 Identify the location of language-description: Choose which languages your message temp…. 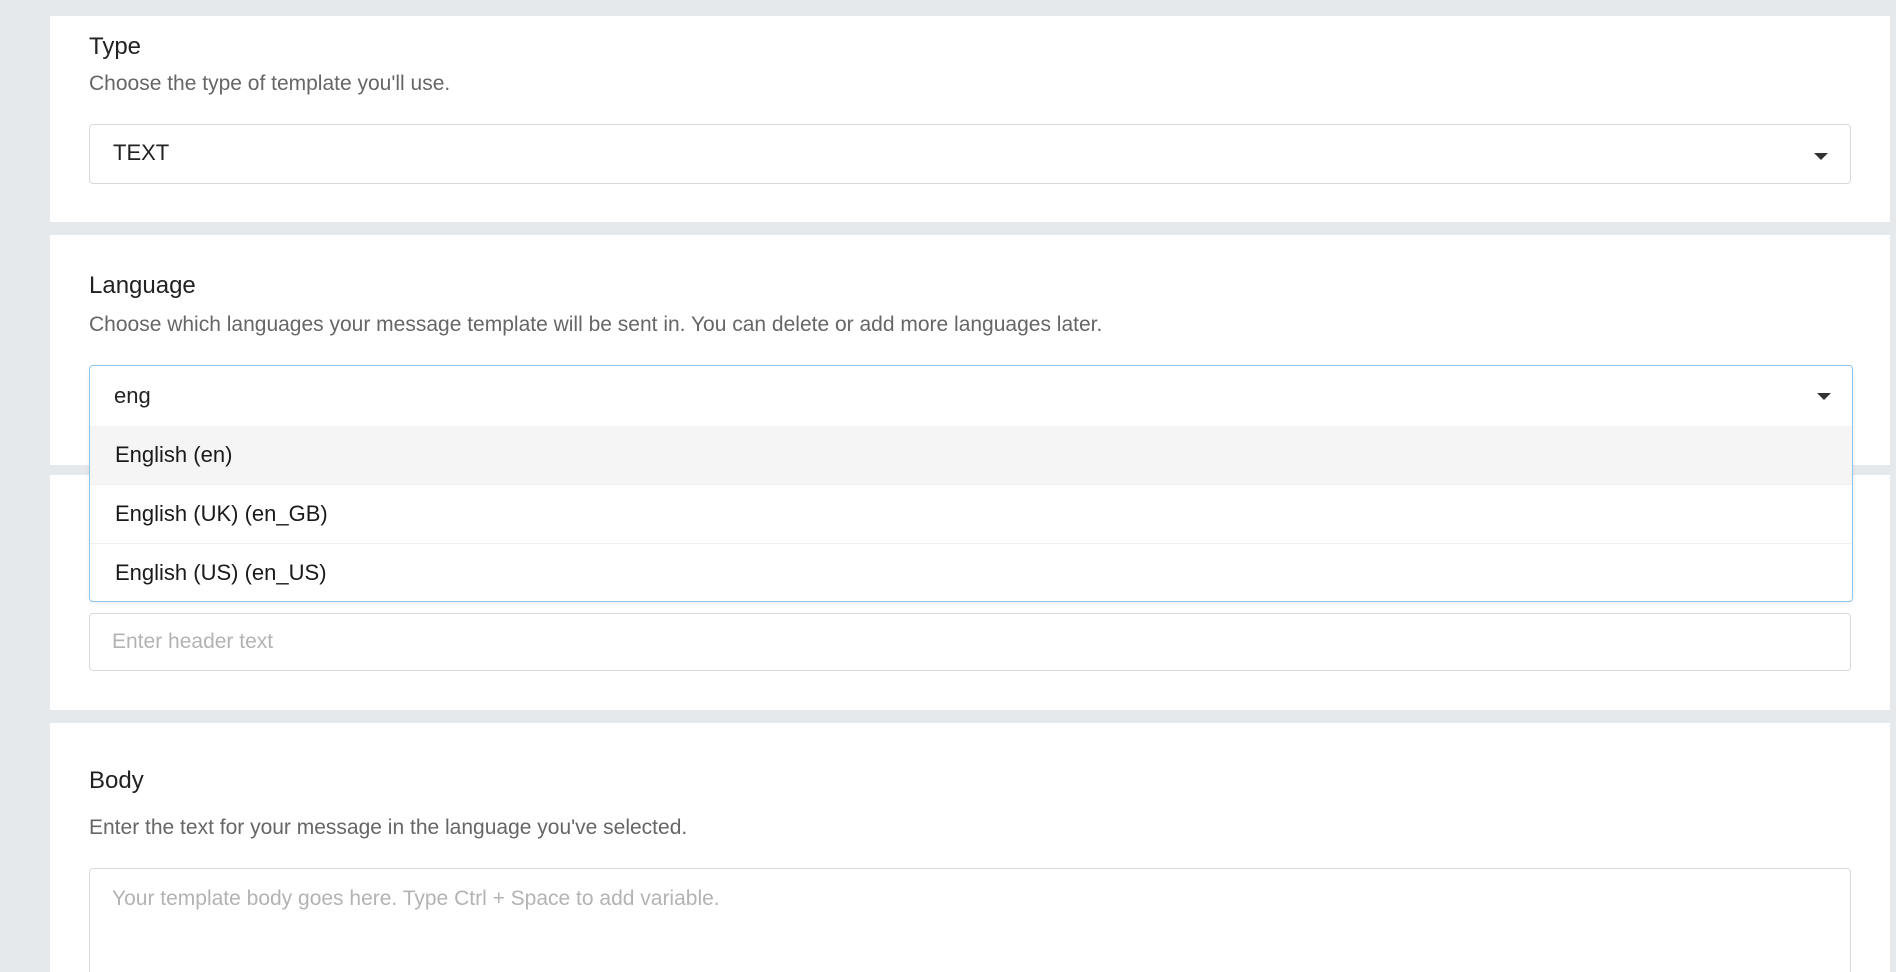
(596, 324).